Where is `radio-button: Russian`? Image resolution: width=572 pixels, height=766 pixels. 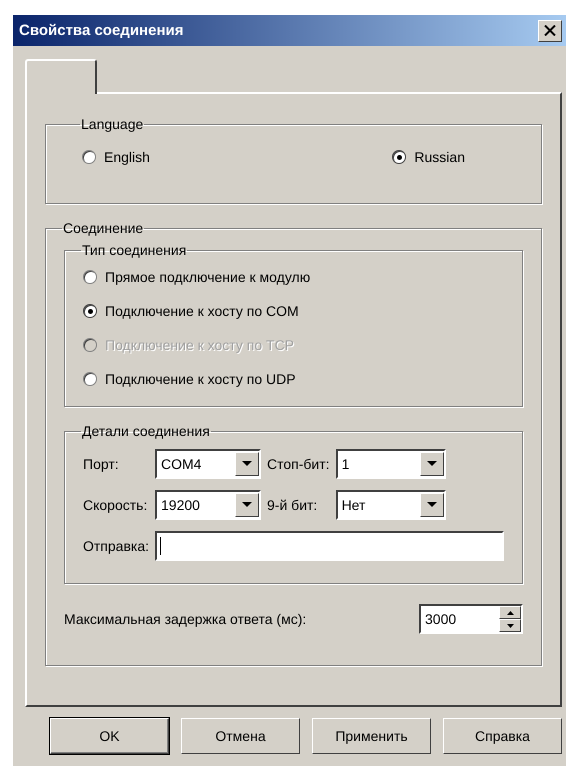
radio-button: Russian is located at coordinates (428, 157).